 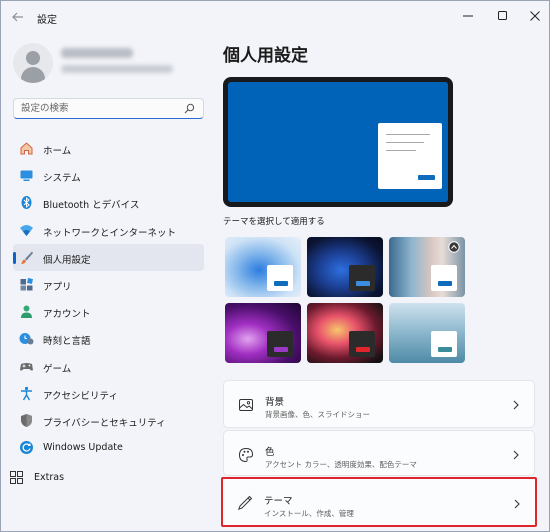 What do you see at coordinates (246, 455) in the screenshot?
I see `palette-icon` at bounding box center [246, 455].